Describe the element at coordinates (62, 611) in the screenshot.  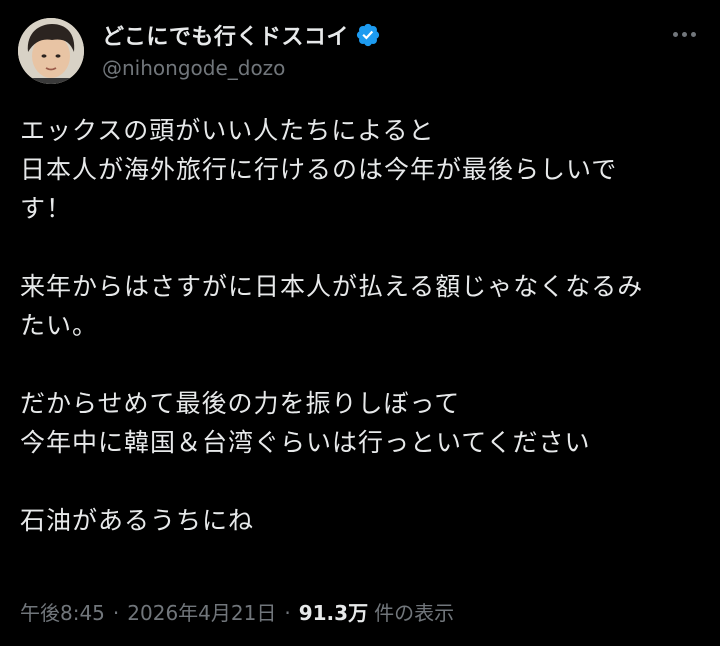
I see `tweet-time: 午後8:45` at that location.